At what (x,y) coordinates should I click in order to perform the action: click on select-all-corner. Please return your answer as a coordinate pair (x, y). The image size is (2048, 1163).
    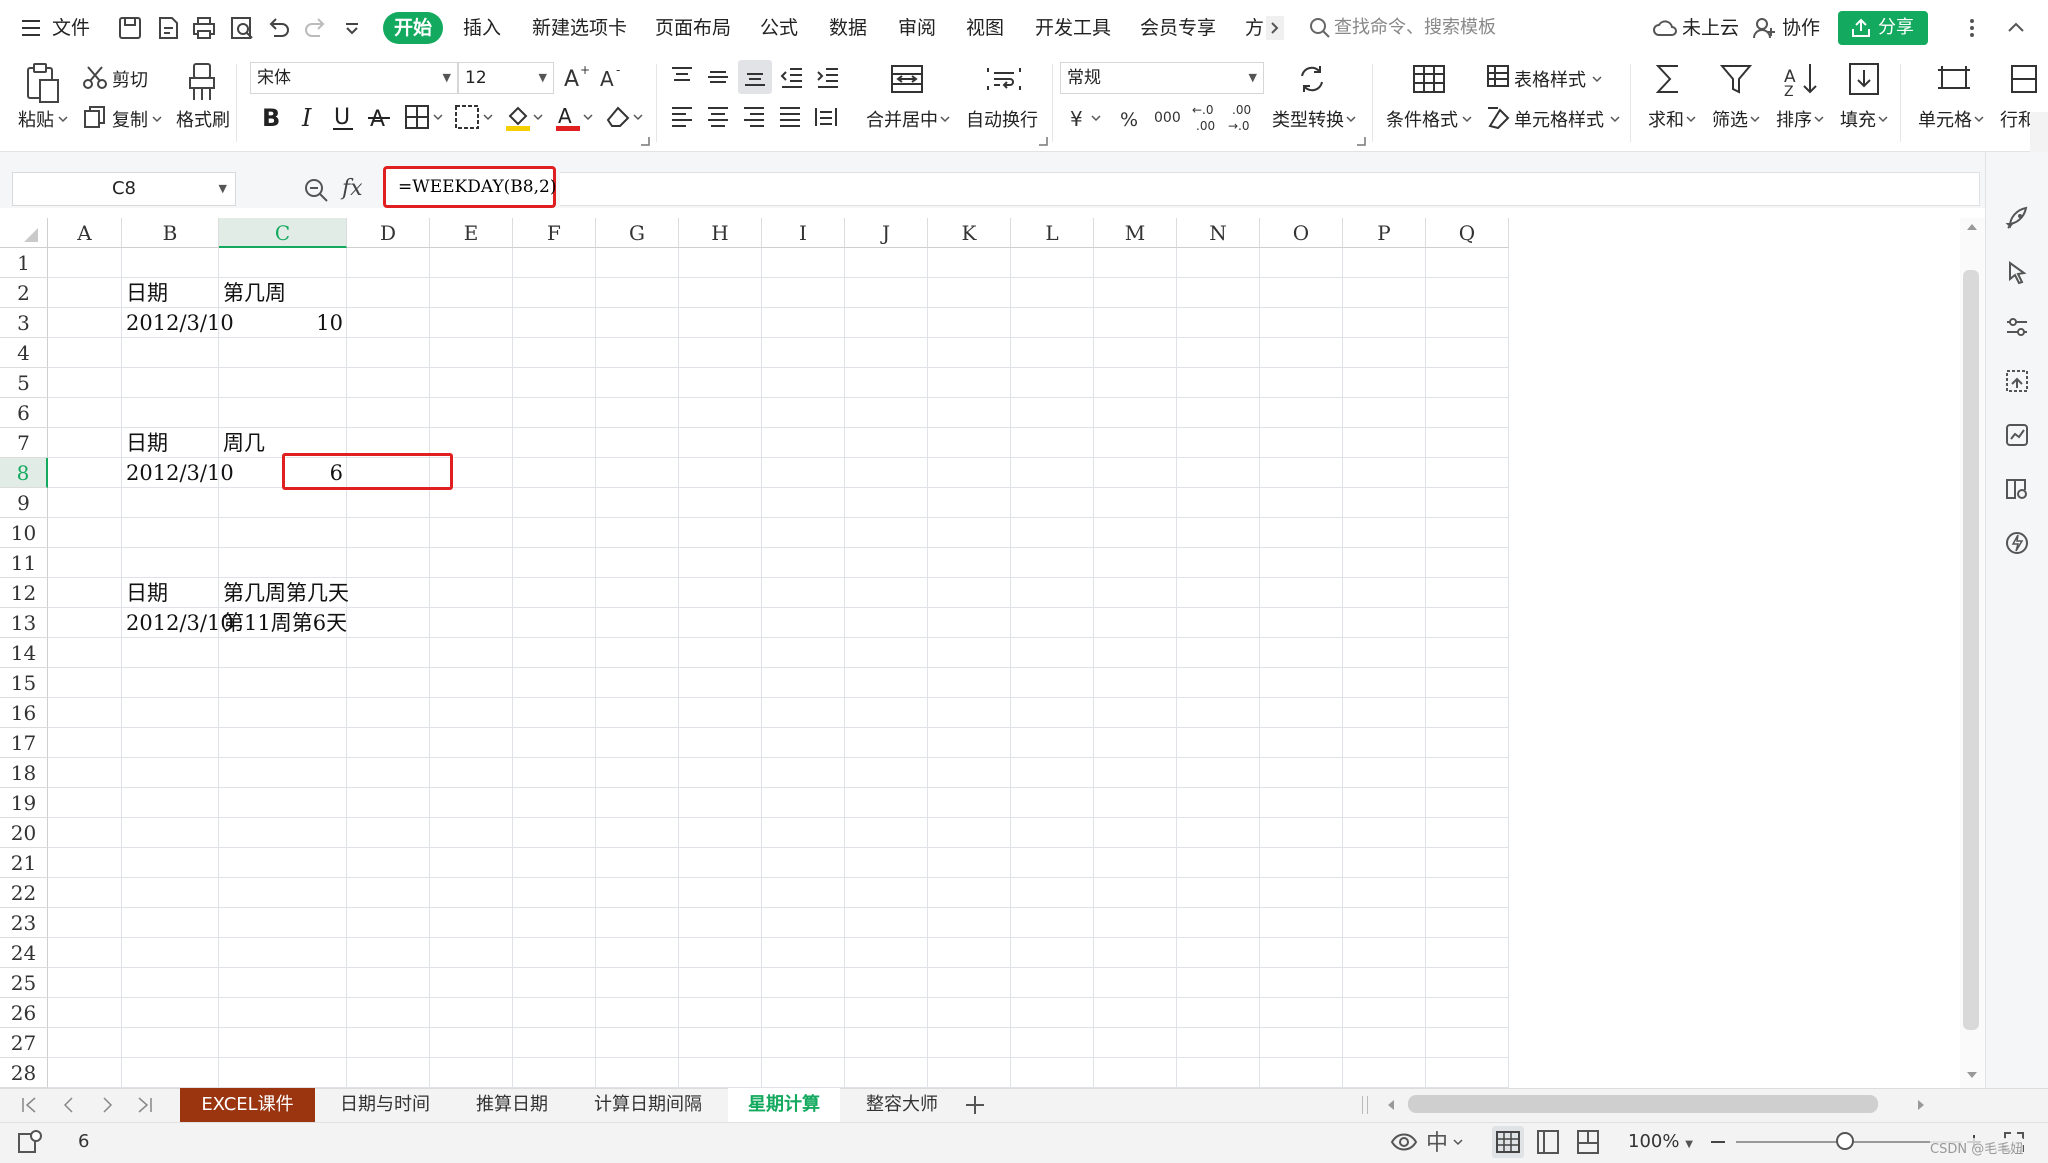
    Looking at the image, I should click on (24, 233).